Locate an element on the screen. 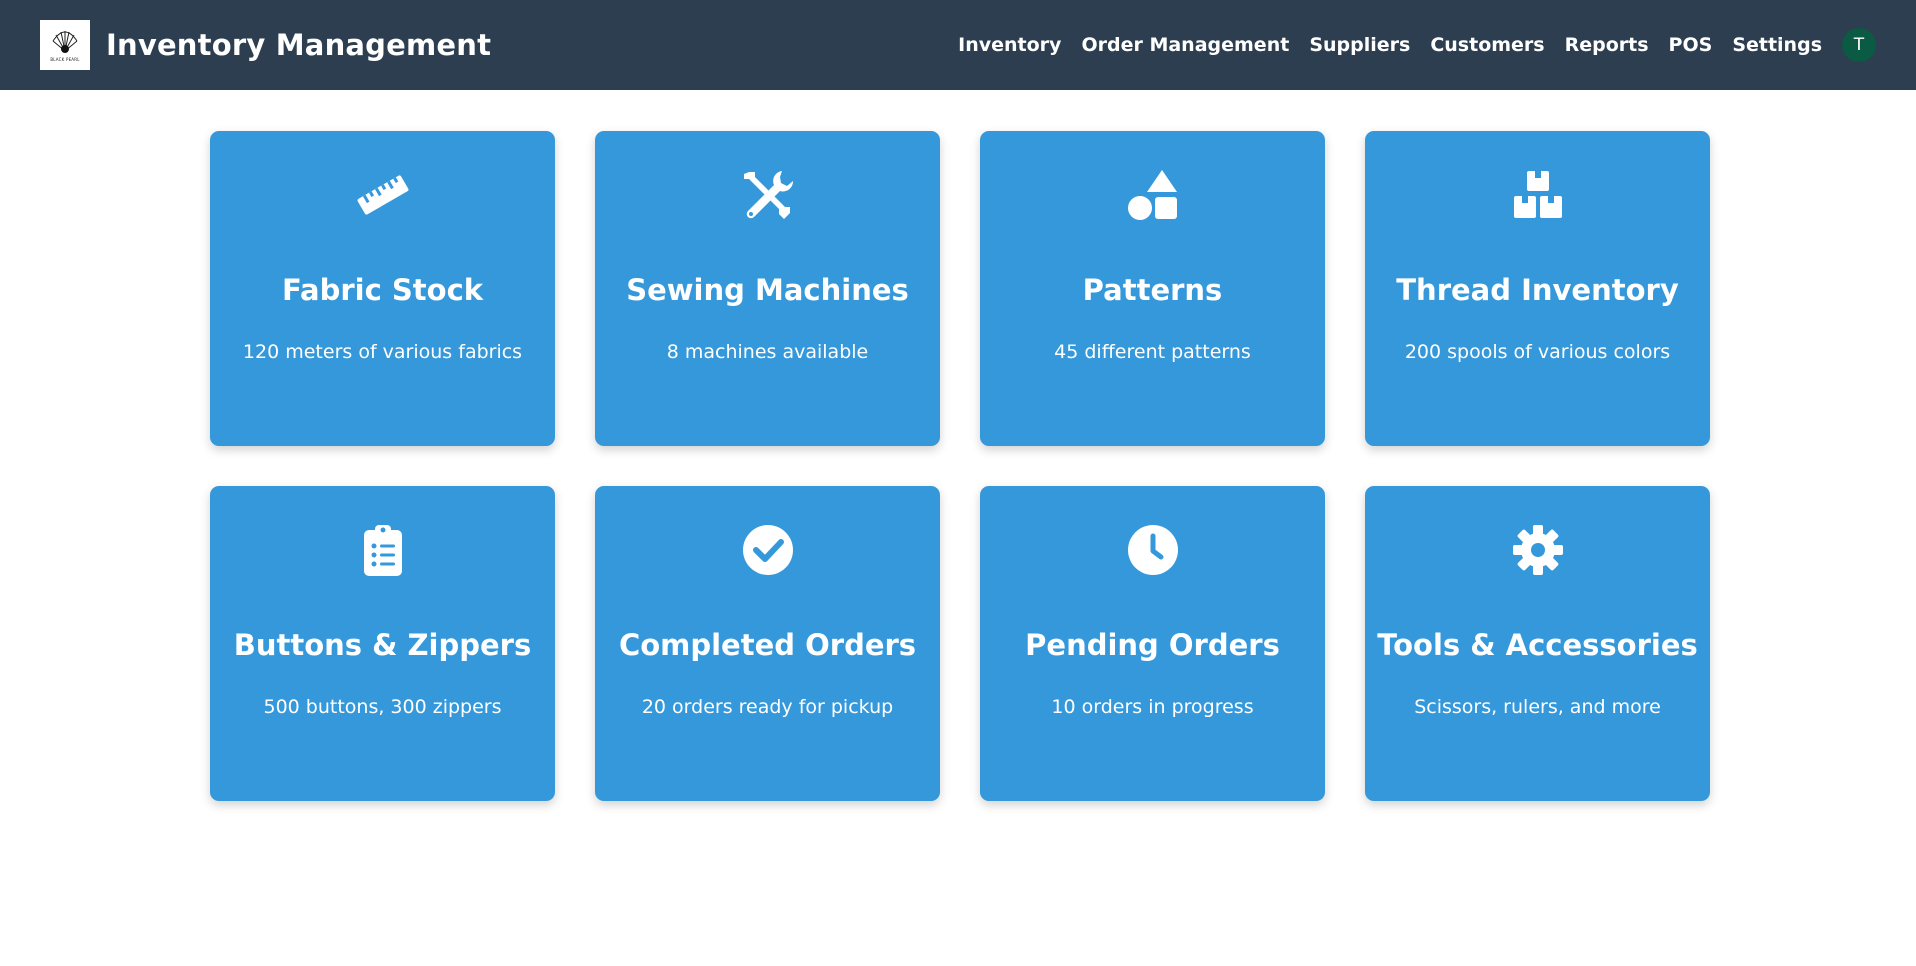  card-patterns: Patterns 45 different patterns is located at coordinates (1152, 288).